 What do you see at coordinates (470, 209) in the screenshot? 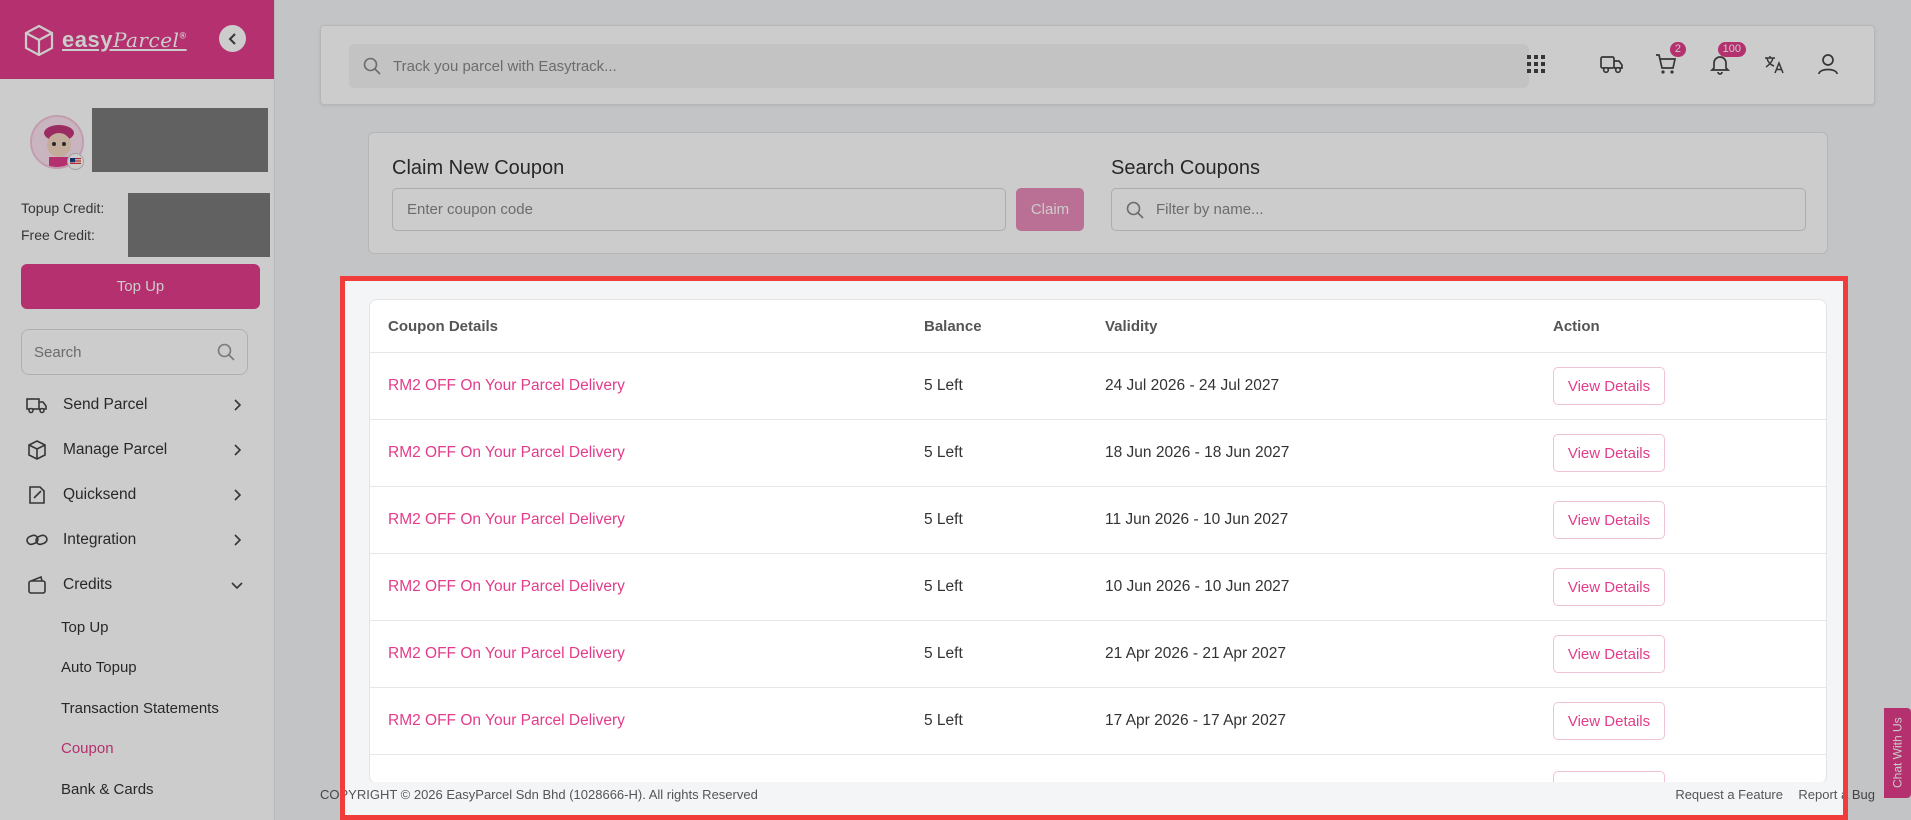
I see `coupon-code-placeholder: Enter coupon code` at bounding box center [470, 209].